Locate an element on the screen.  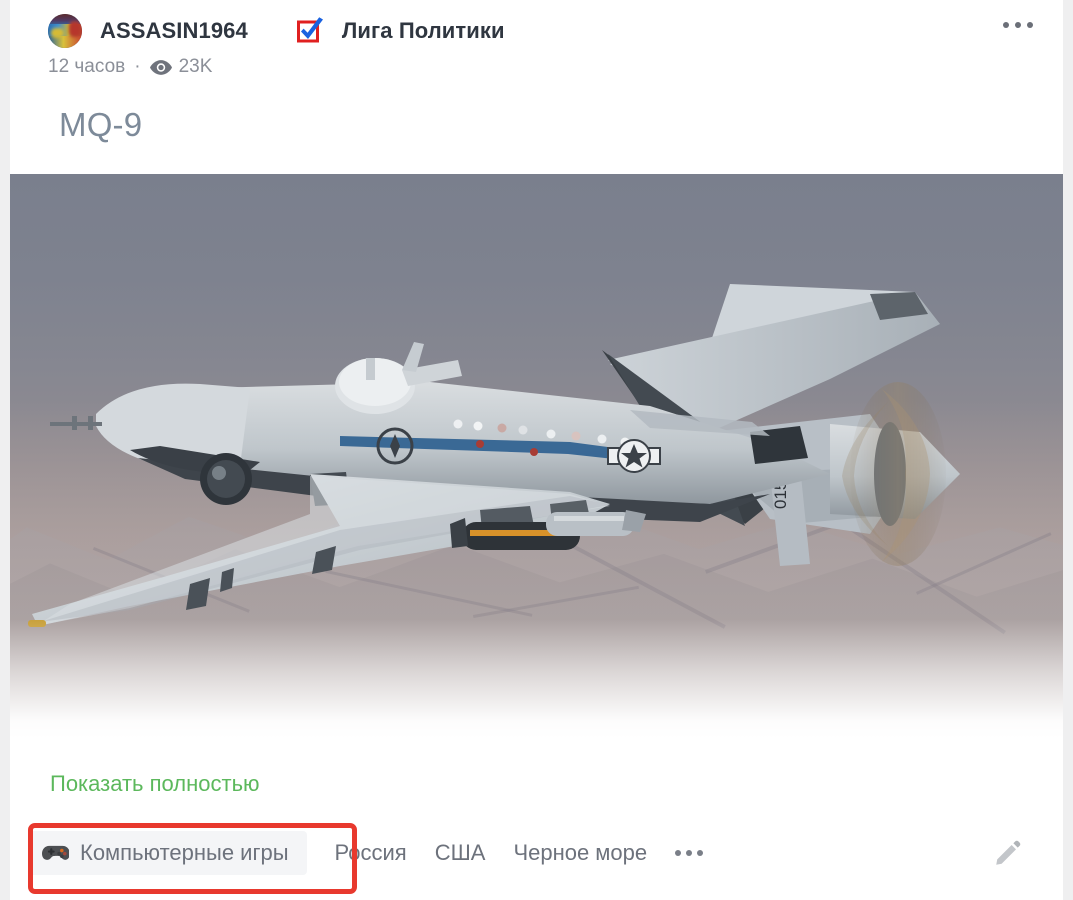
image-bottom-fade is located at coordinates (536, 679).